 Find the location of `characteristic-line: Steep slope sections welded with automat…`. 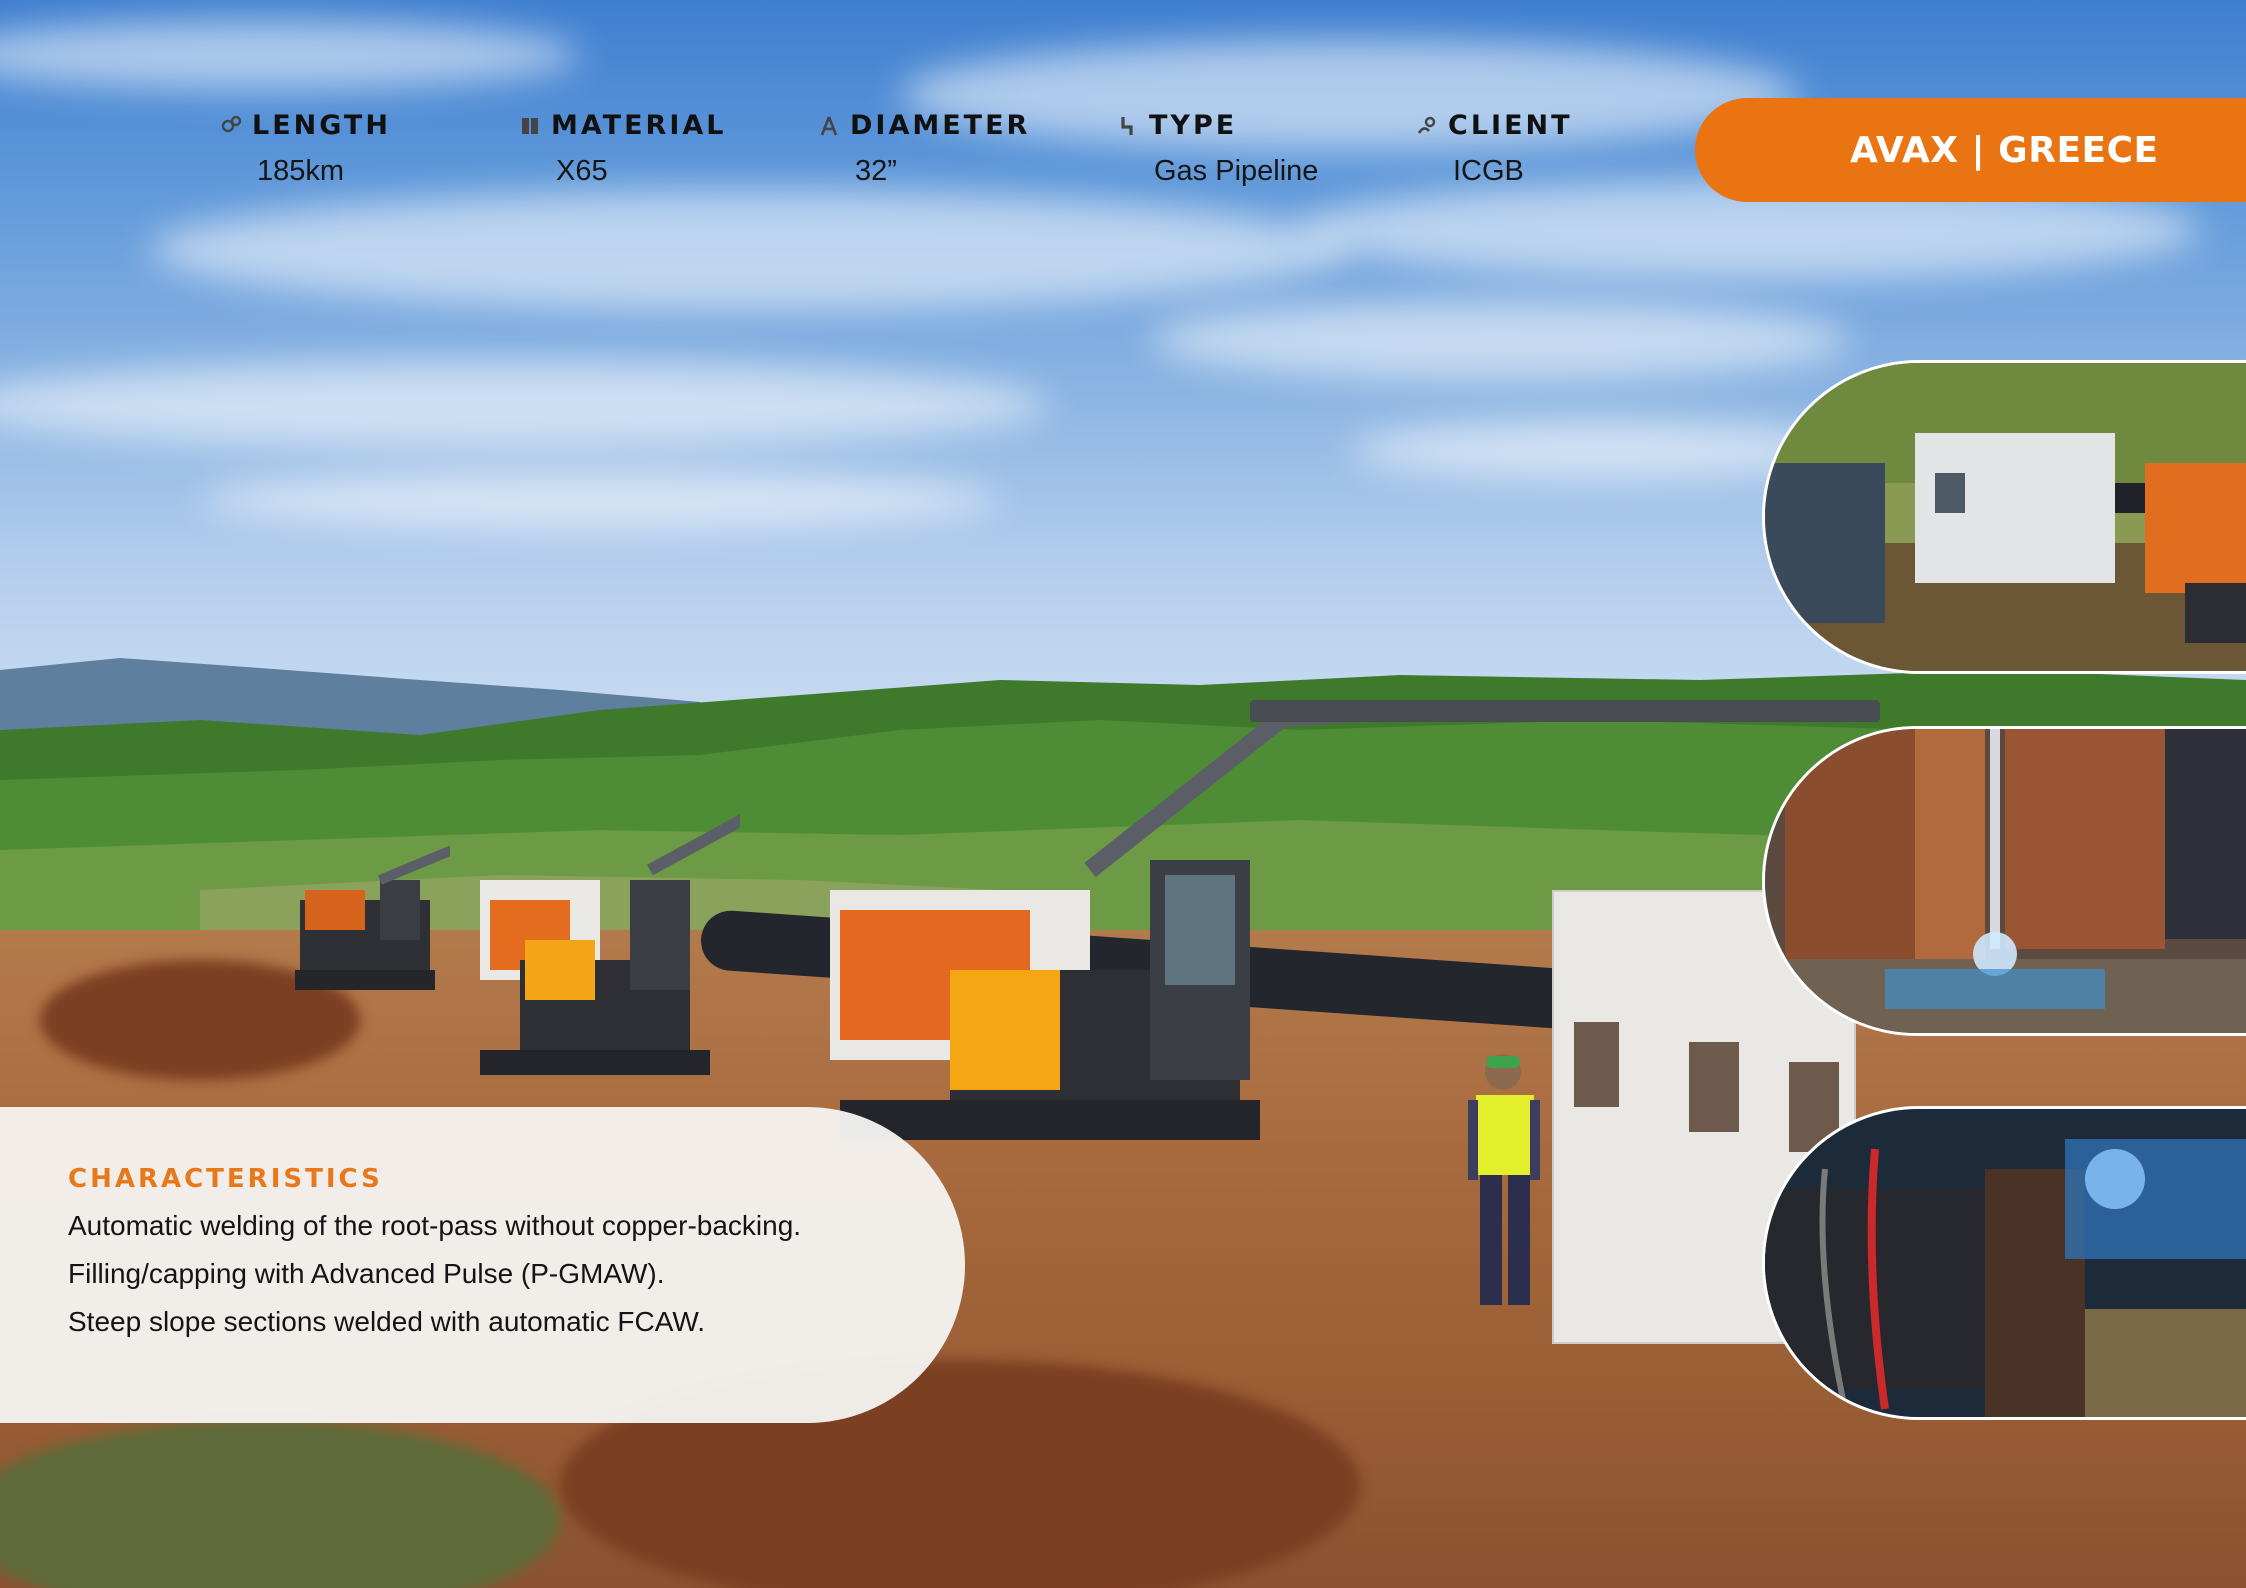

characteristic-line: Steep slope sections welded with automat… is located at coordinates (387, 1321).